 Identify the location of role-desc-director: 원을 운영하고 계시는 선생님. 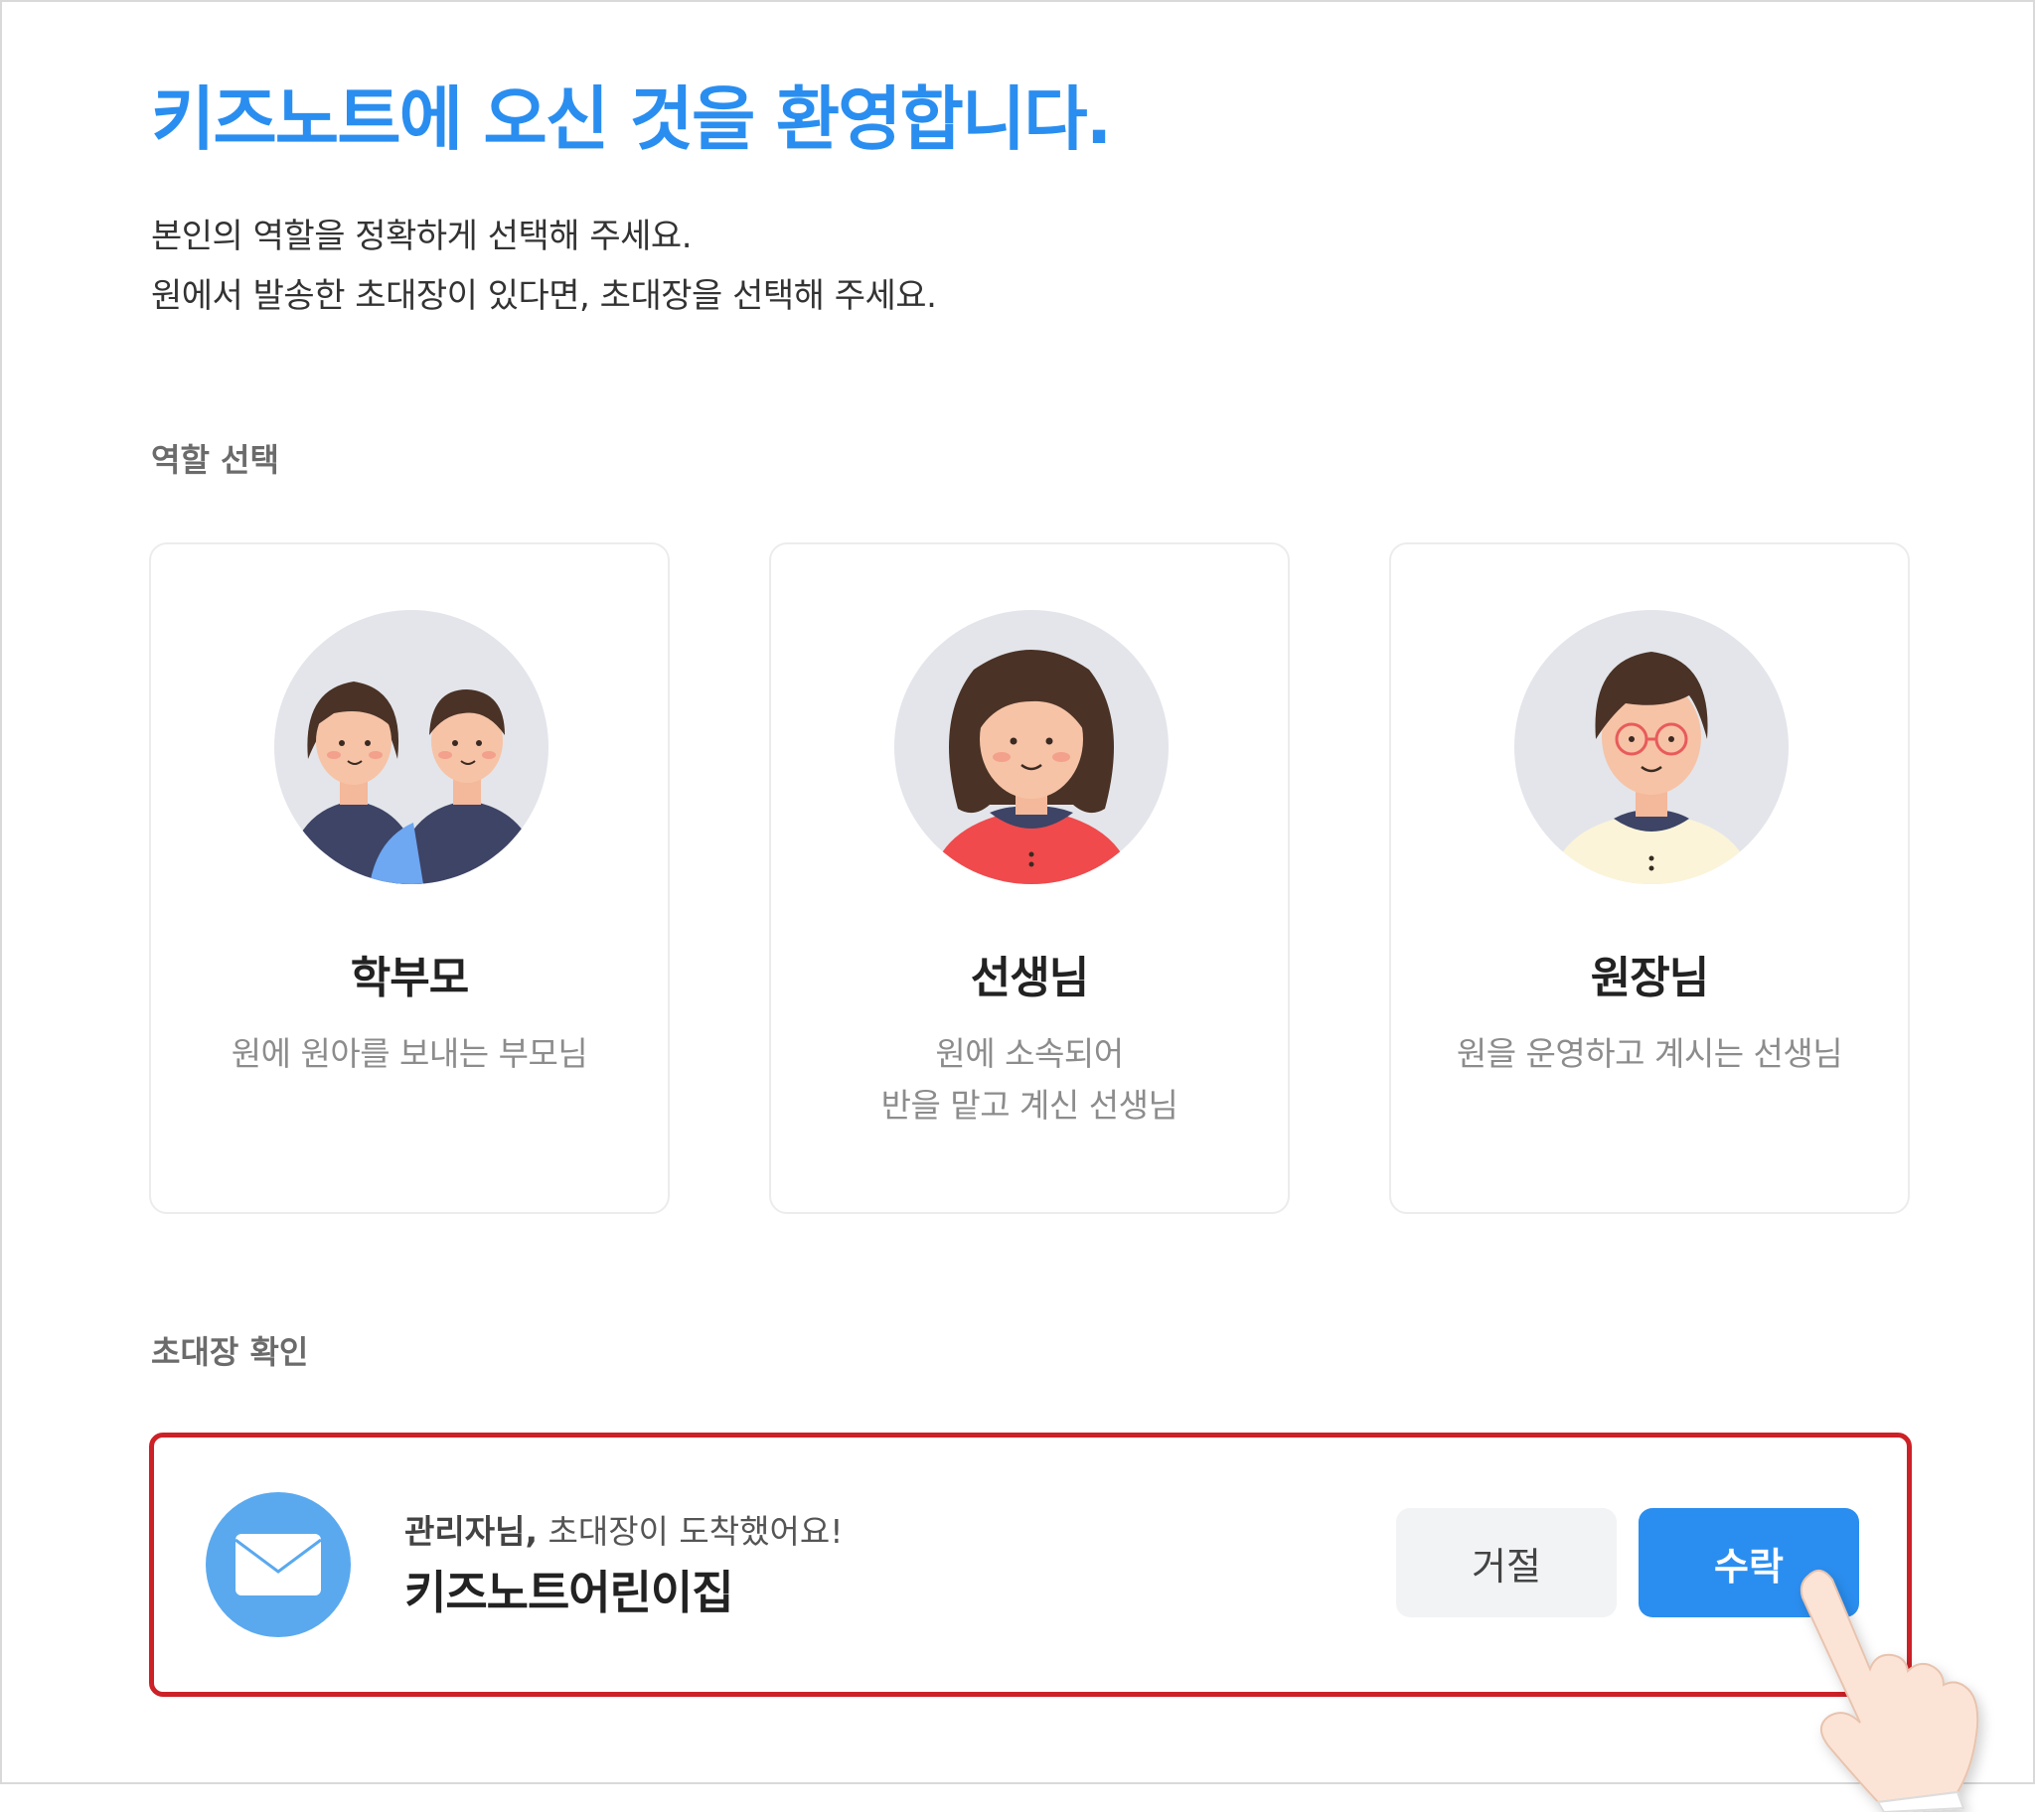
(1649, 1053).